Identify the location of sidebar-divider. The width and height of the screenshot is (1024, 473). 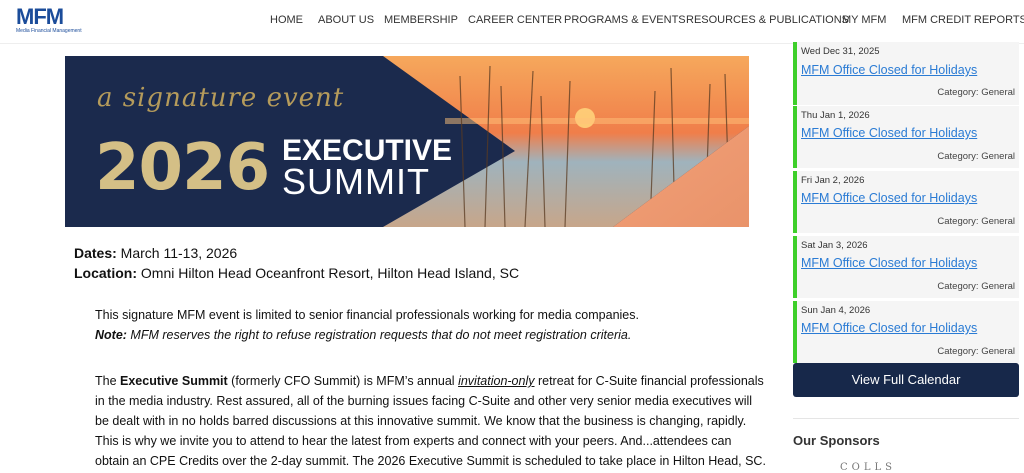
(906, 418).